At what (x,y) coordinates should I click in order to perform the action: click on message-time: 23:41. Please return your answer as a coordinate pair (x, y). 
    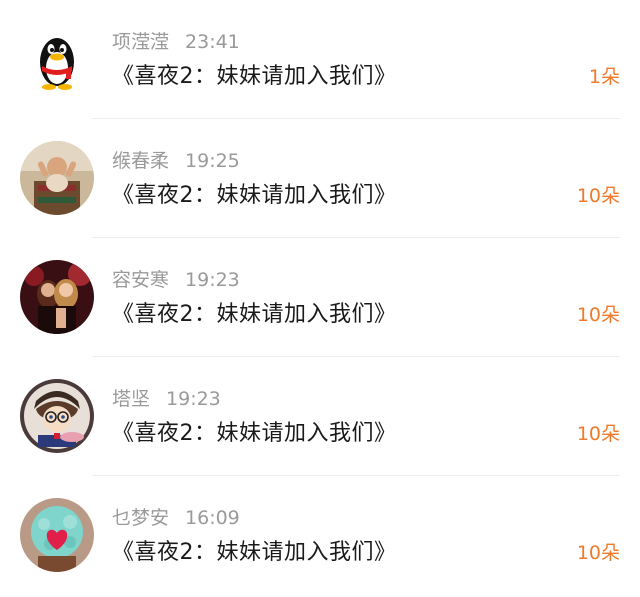
    Looking at the image, I should click on (212, 42).